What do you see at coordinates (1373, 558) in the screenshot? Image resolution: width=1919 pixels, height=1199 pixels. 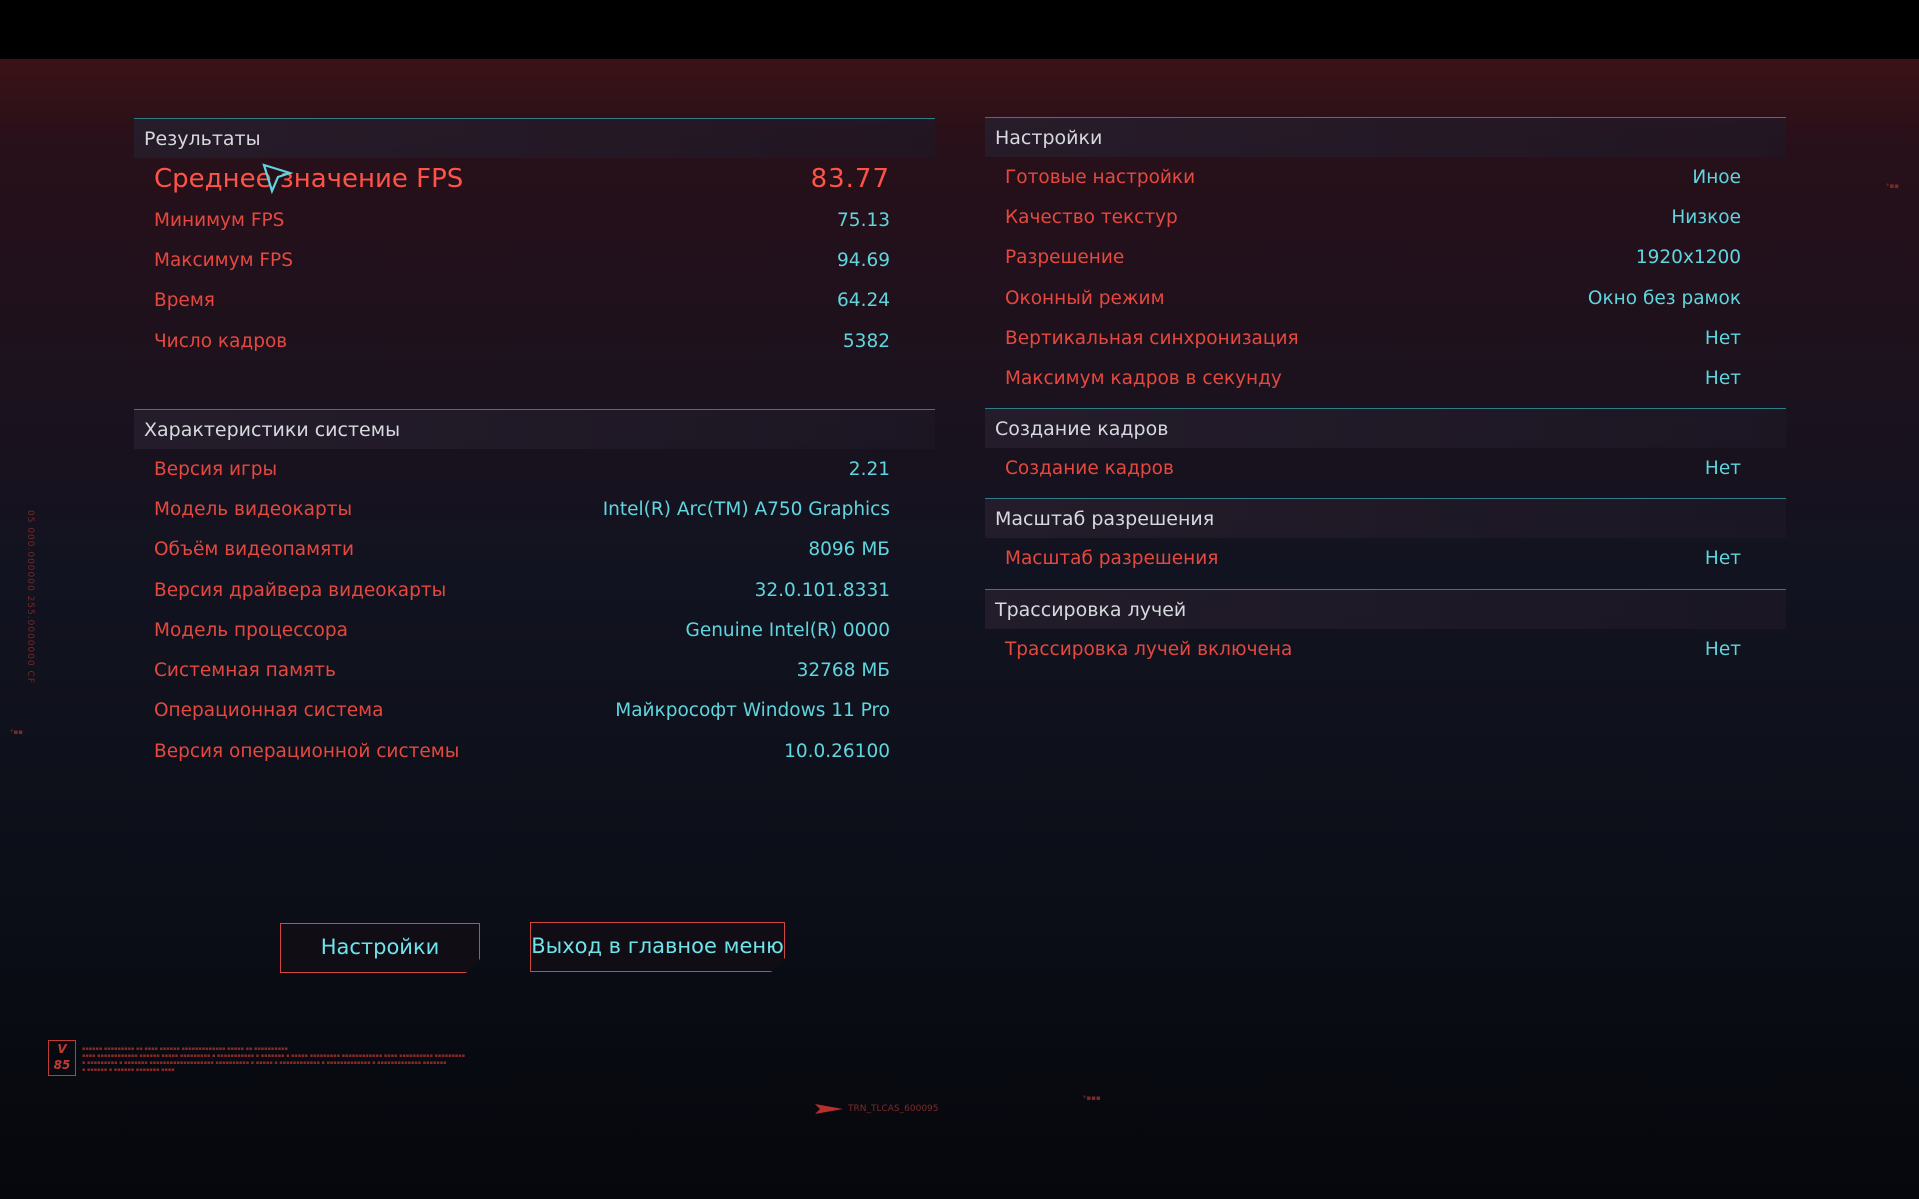 I see `res-scale-row: Масштаб разрешения Нет` at bounding box center [1373, 558].